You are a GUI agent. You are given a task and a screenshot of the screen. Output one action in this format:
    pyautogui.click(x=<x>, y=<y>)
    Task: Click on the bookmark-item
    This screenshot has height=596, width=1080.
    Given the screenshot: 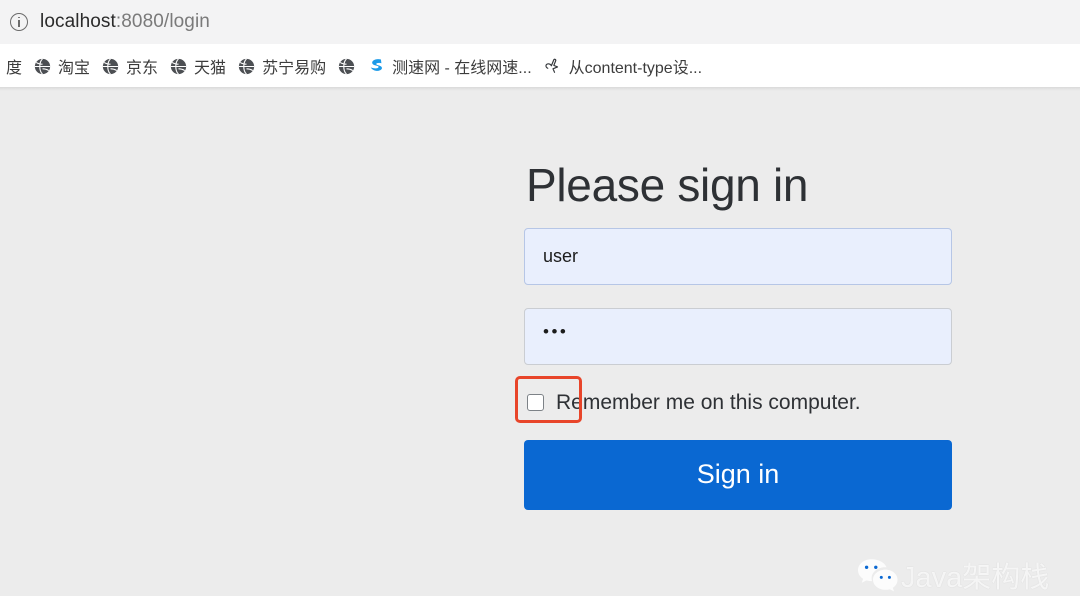 What is the action you would take?
    pyautogui.click(x=346, y=66)
    